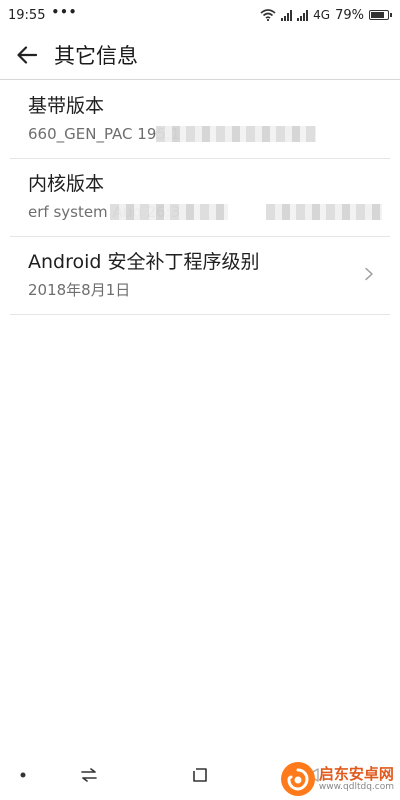 The height and width of the screenshot is (800, 400). What do you see at coordinates (66, 106) in the screenshot?
I see `item-title: 基带版本` at bounding box center [66, 106].